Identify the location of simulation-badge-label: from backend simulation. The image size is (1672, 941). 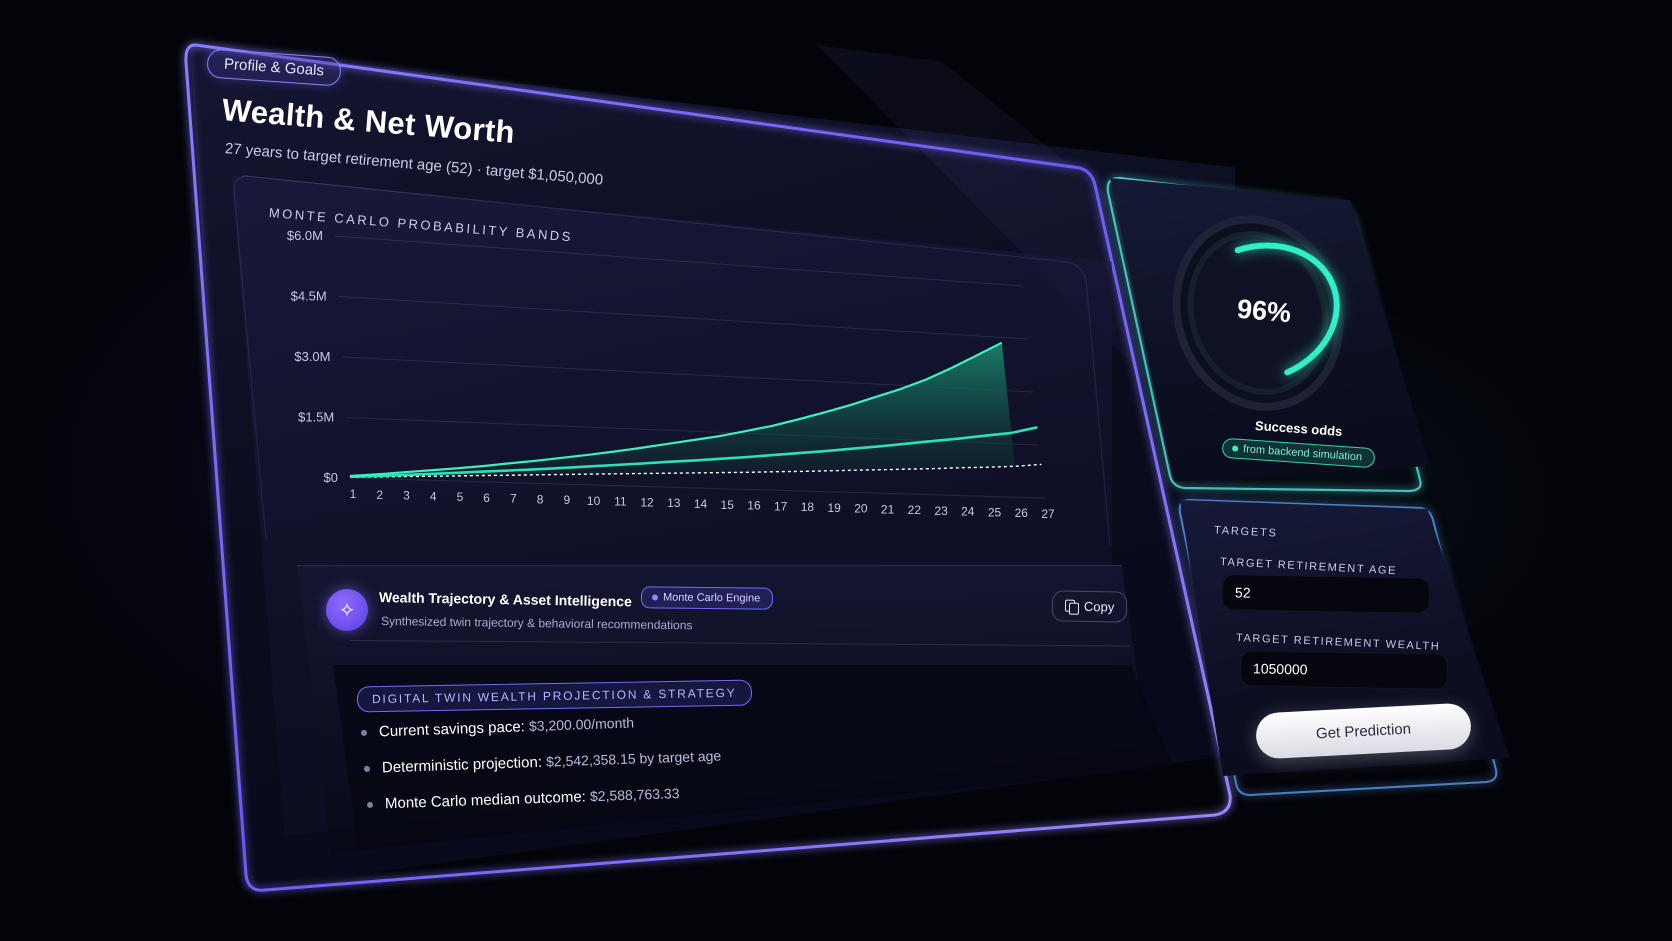
(1302, 453).